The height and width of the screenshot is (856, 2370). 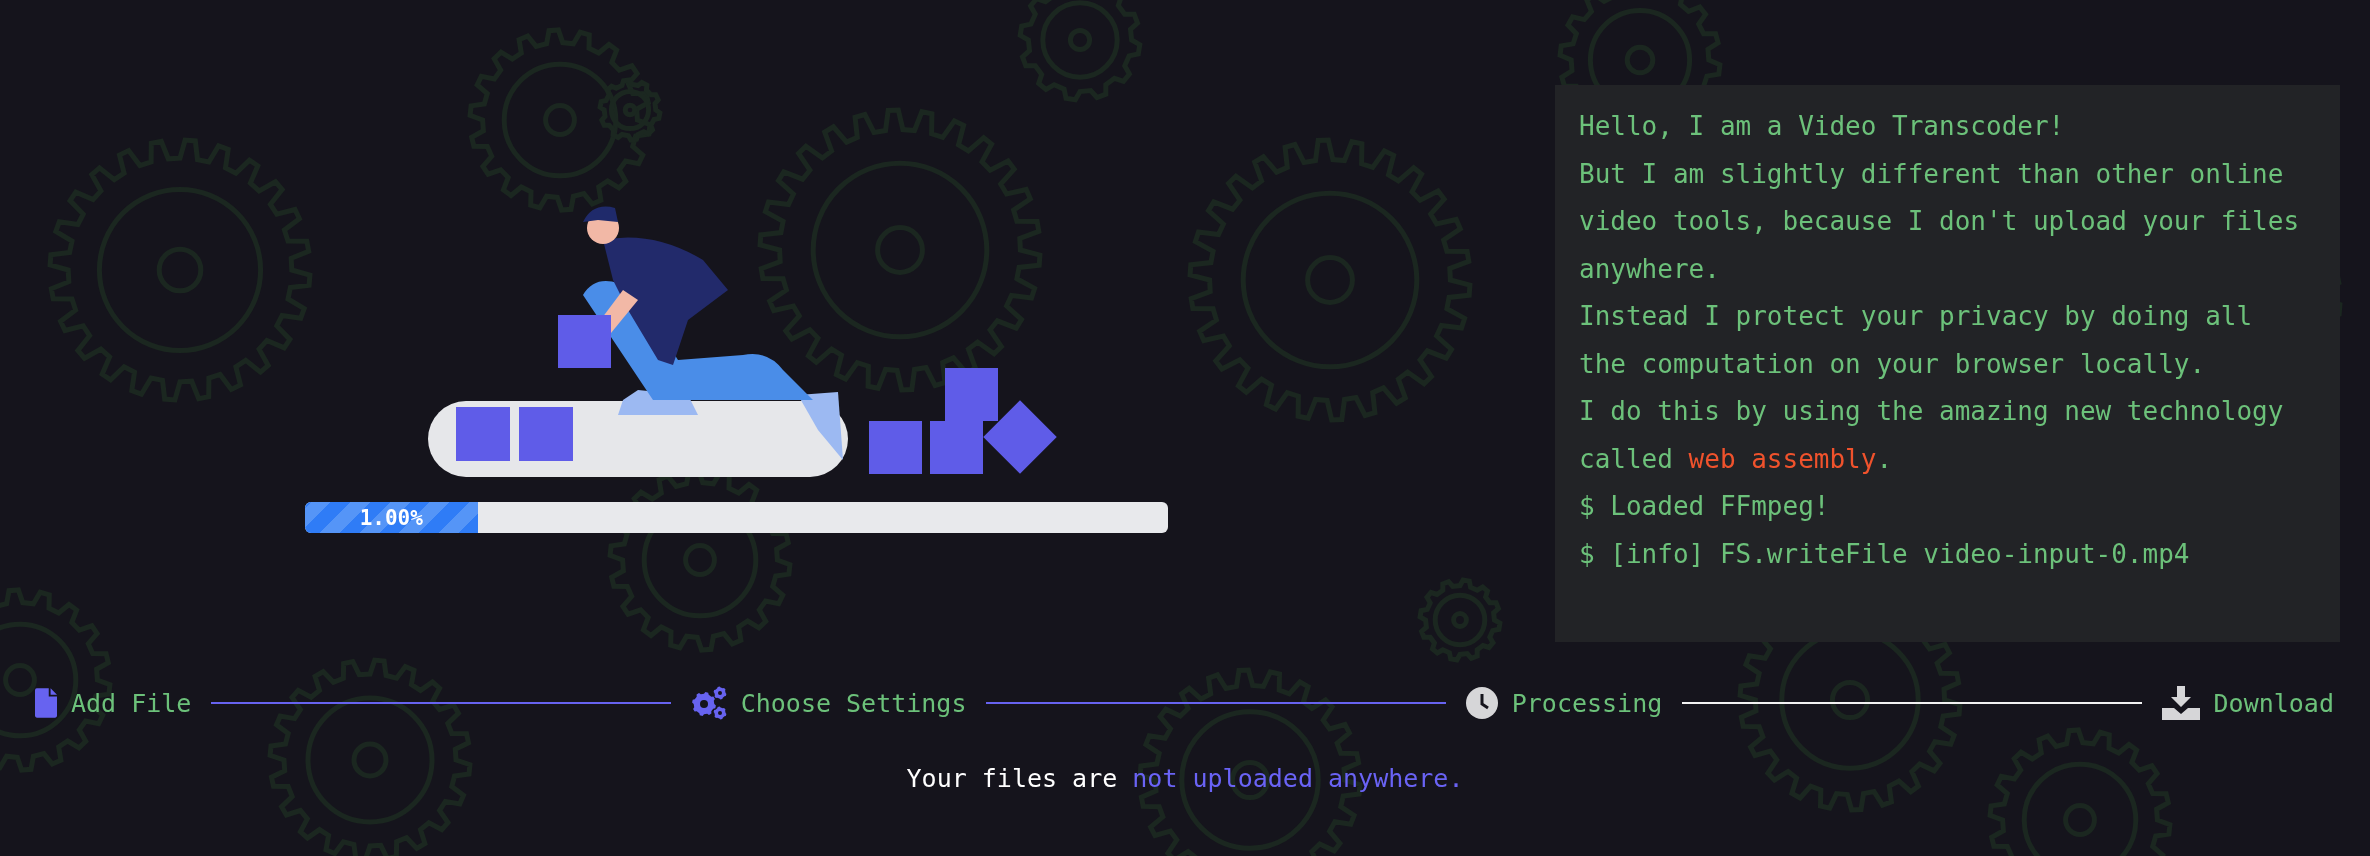 I want to click on privacy-note: Your files are not uploaded anywhere., so click(x=1185, y=778).